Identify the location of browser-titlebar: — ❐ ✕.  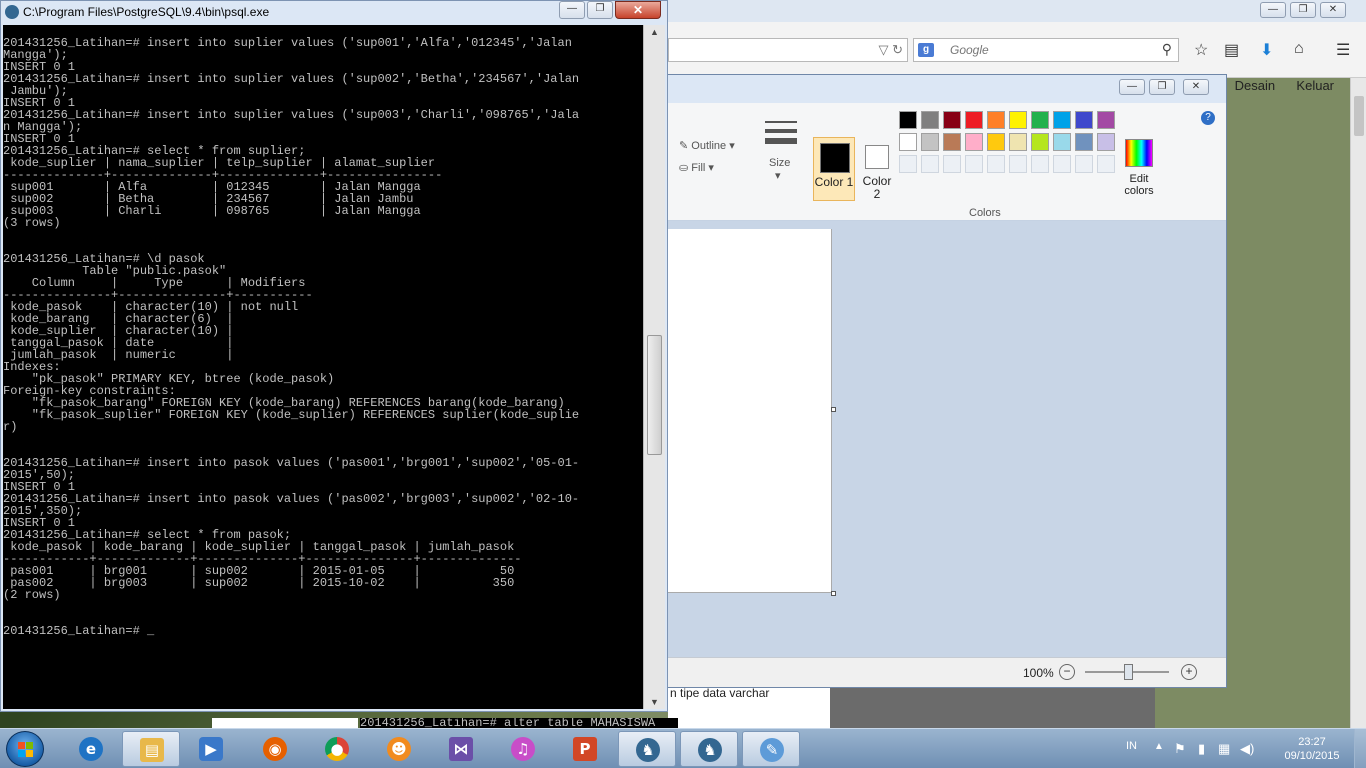
(983, 11).